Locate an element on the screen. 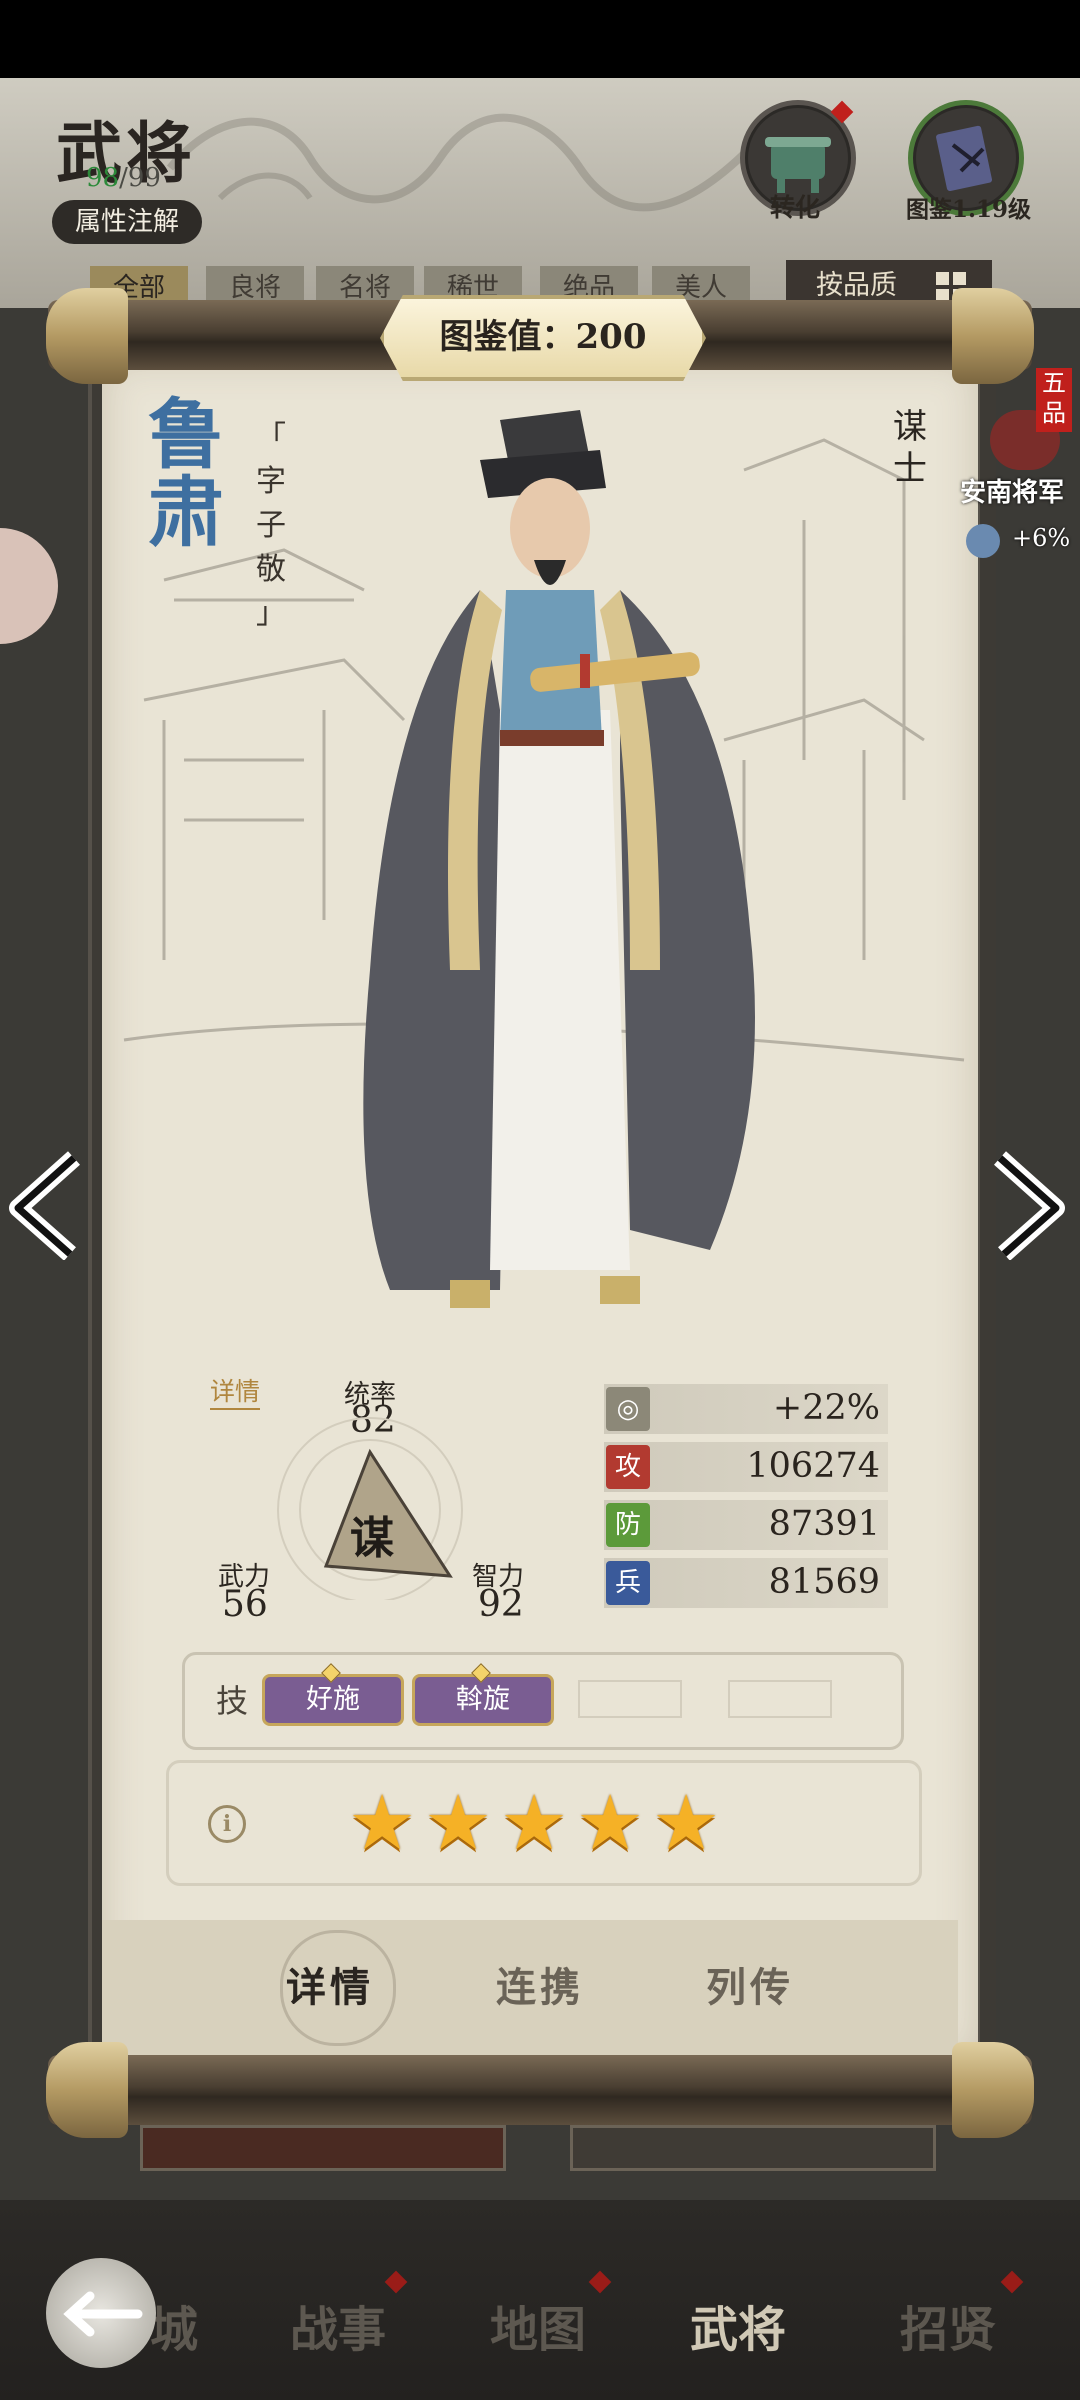 This screenshot has height=2400, width=1080. atlas-level-label: 图鉴1.19级 is located at coordinates (969, 209).